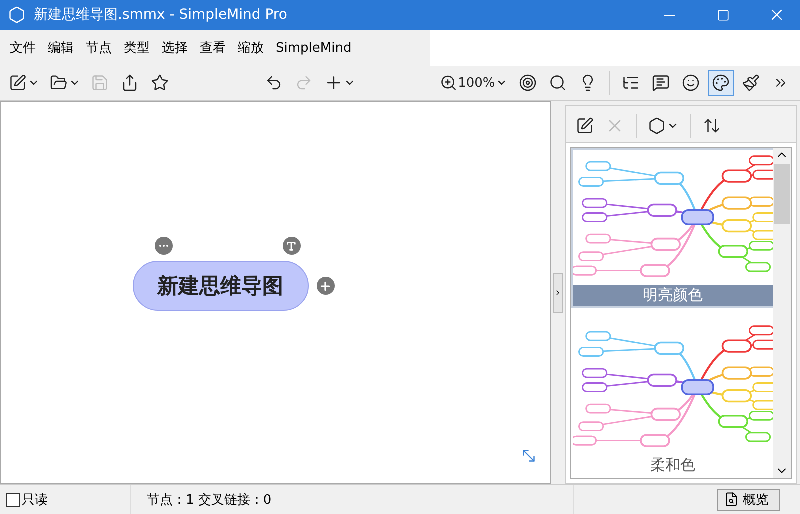 This screenshot has width=800, height=514. Describe the element at coordinates (449, 83) in the screenshot. I see `zoom-in-icon` at that location.